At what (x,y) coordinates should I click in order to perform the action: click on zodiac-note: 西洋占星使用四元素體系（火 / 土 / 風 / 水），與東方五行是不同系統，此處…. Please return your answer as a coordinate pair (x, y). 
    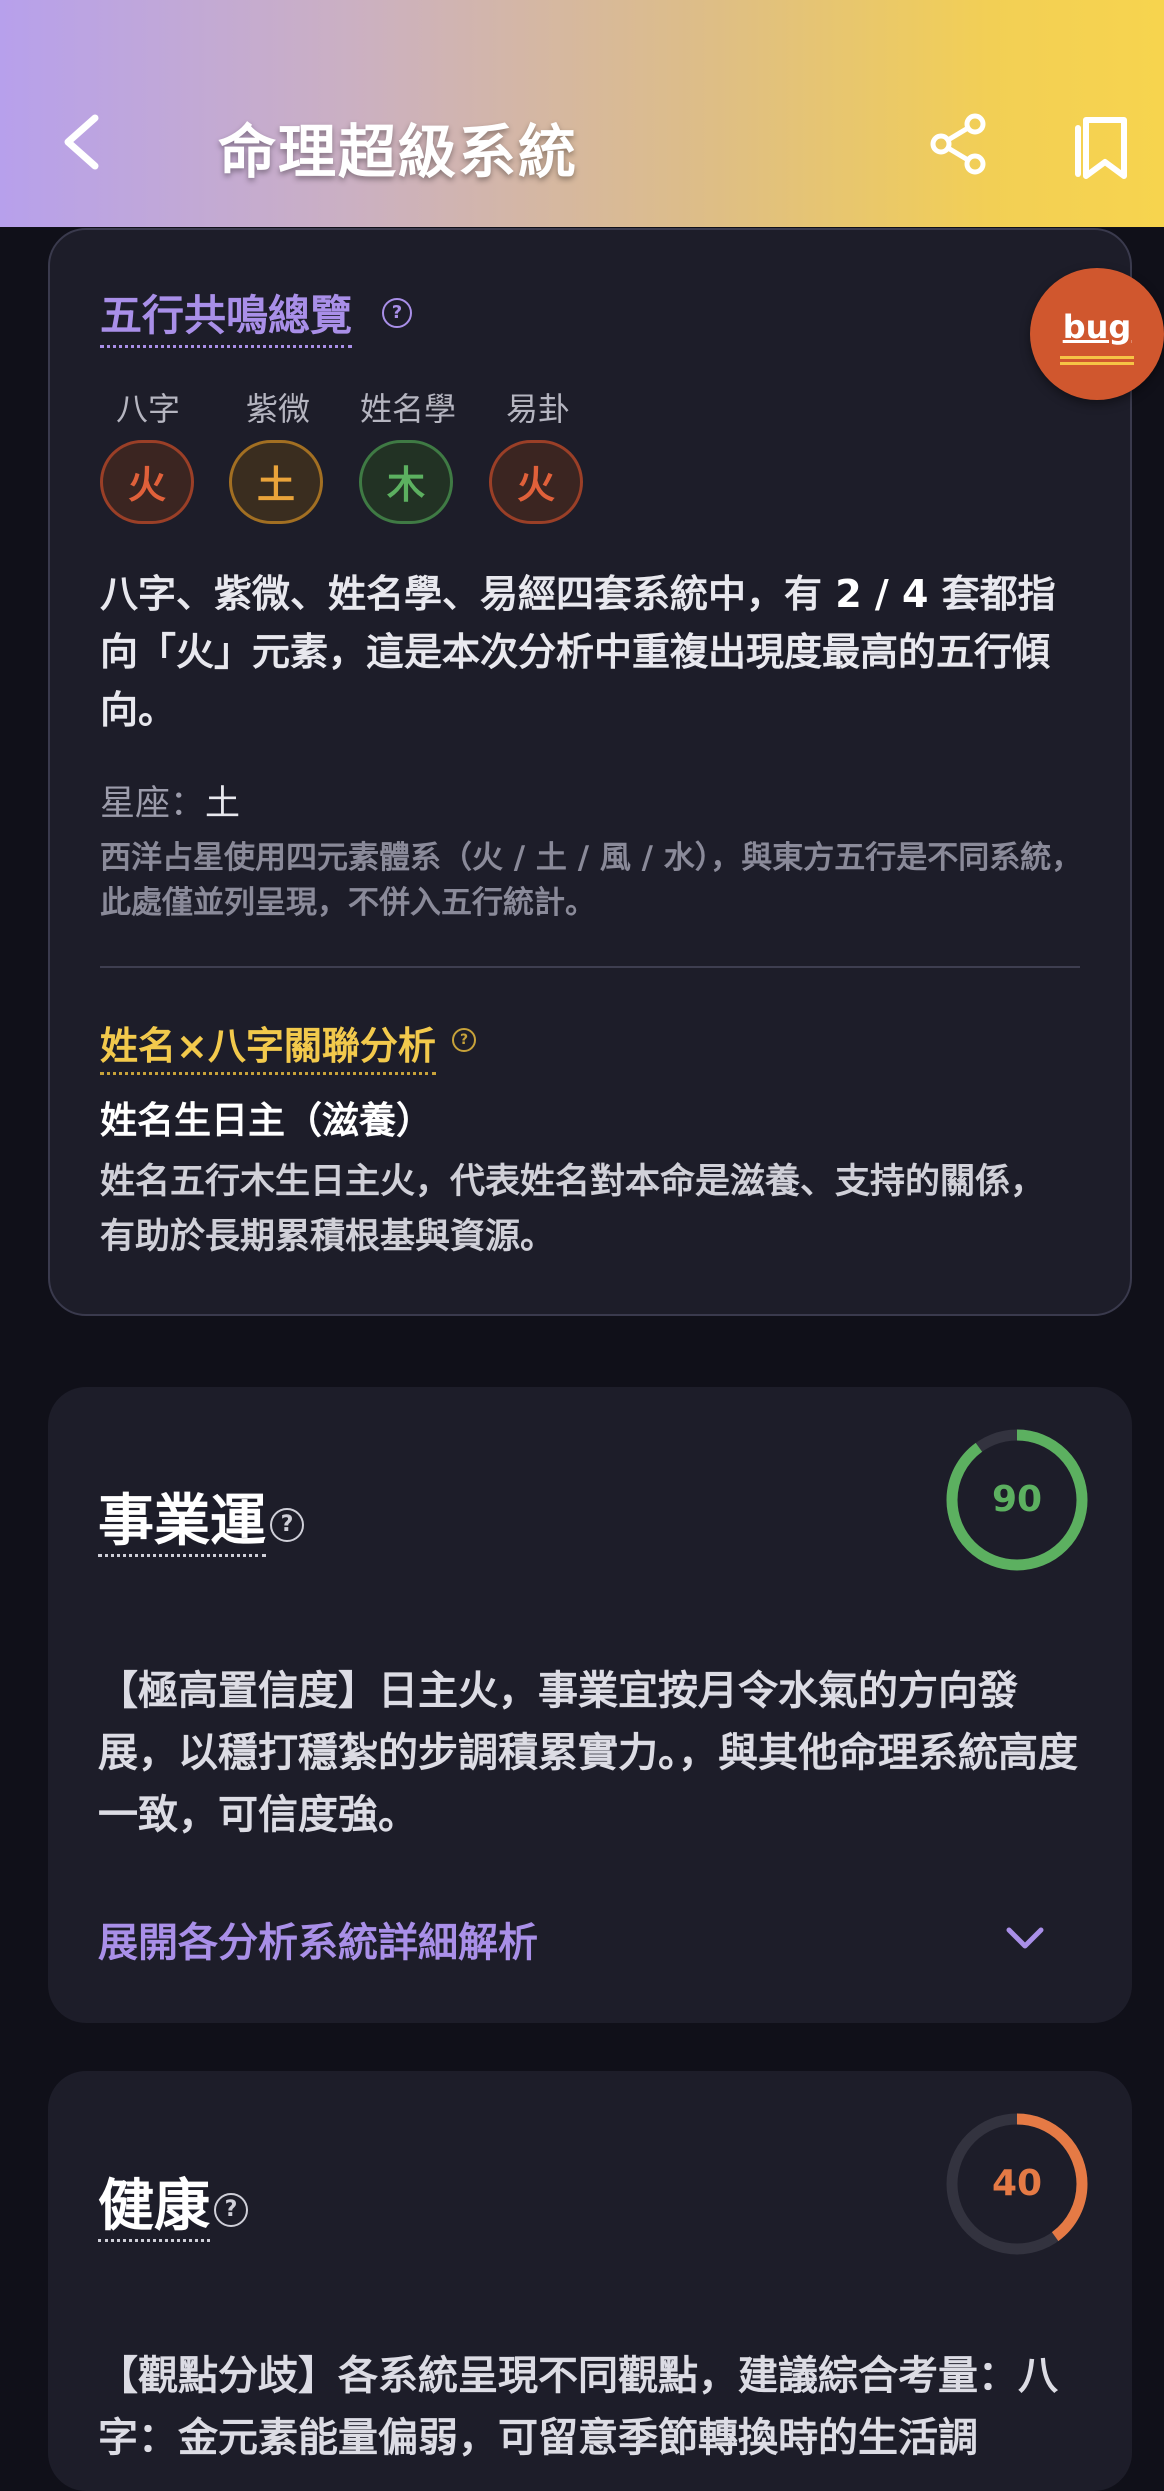
    Looking at the image, I should click on (591, 880).